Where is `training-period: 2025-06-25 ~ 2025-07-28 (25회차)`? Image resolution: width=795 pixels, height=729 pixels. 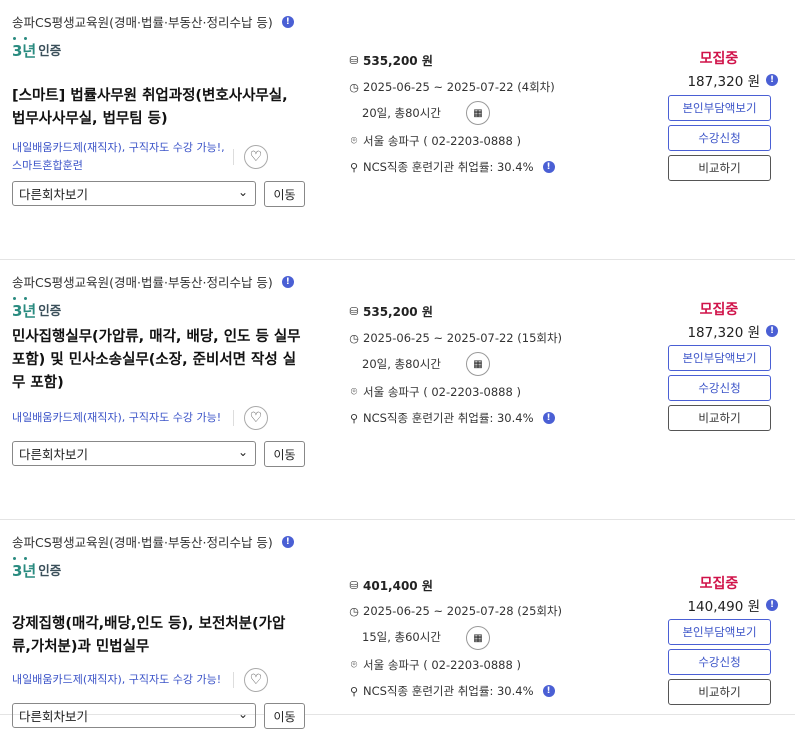
training-period: 2025-06-25 ~ 2025-07-28 (25회차) is located at coordinates (463, 611).